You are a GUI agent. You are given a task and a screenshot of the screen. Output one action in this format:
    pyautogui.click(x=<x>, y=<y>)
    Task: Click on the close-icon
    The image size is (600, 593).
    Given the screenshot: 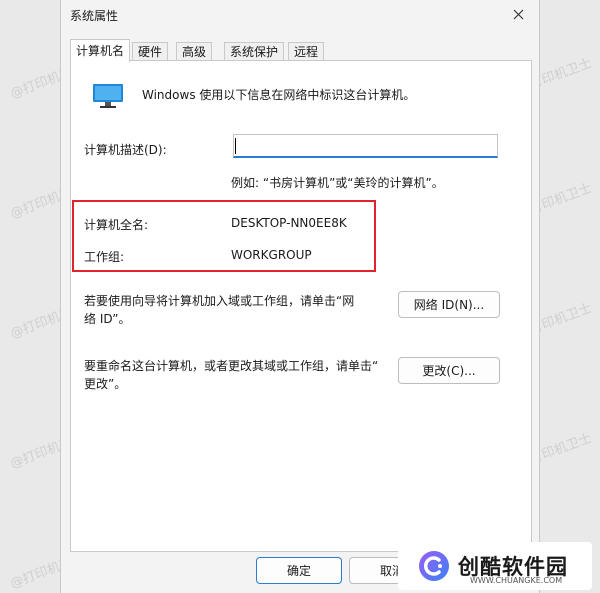 What is the action you would take?
    pyautogui.click(x=518, y=14)
    